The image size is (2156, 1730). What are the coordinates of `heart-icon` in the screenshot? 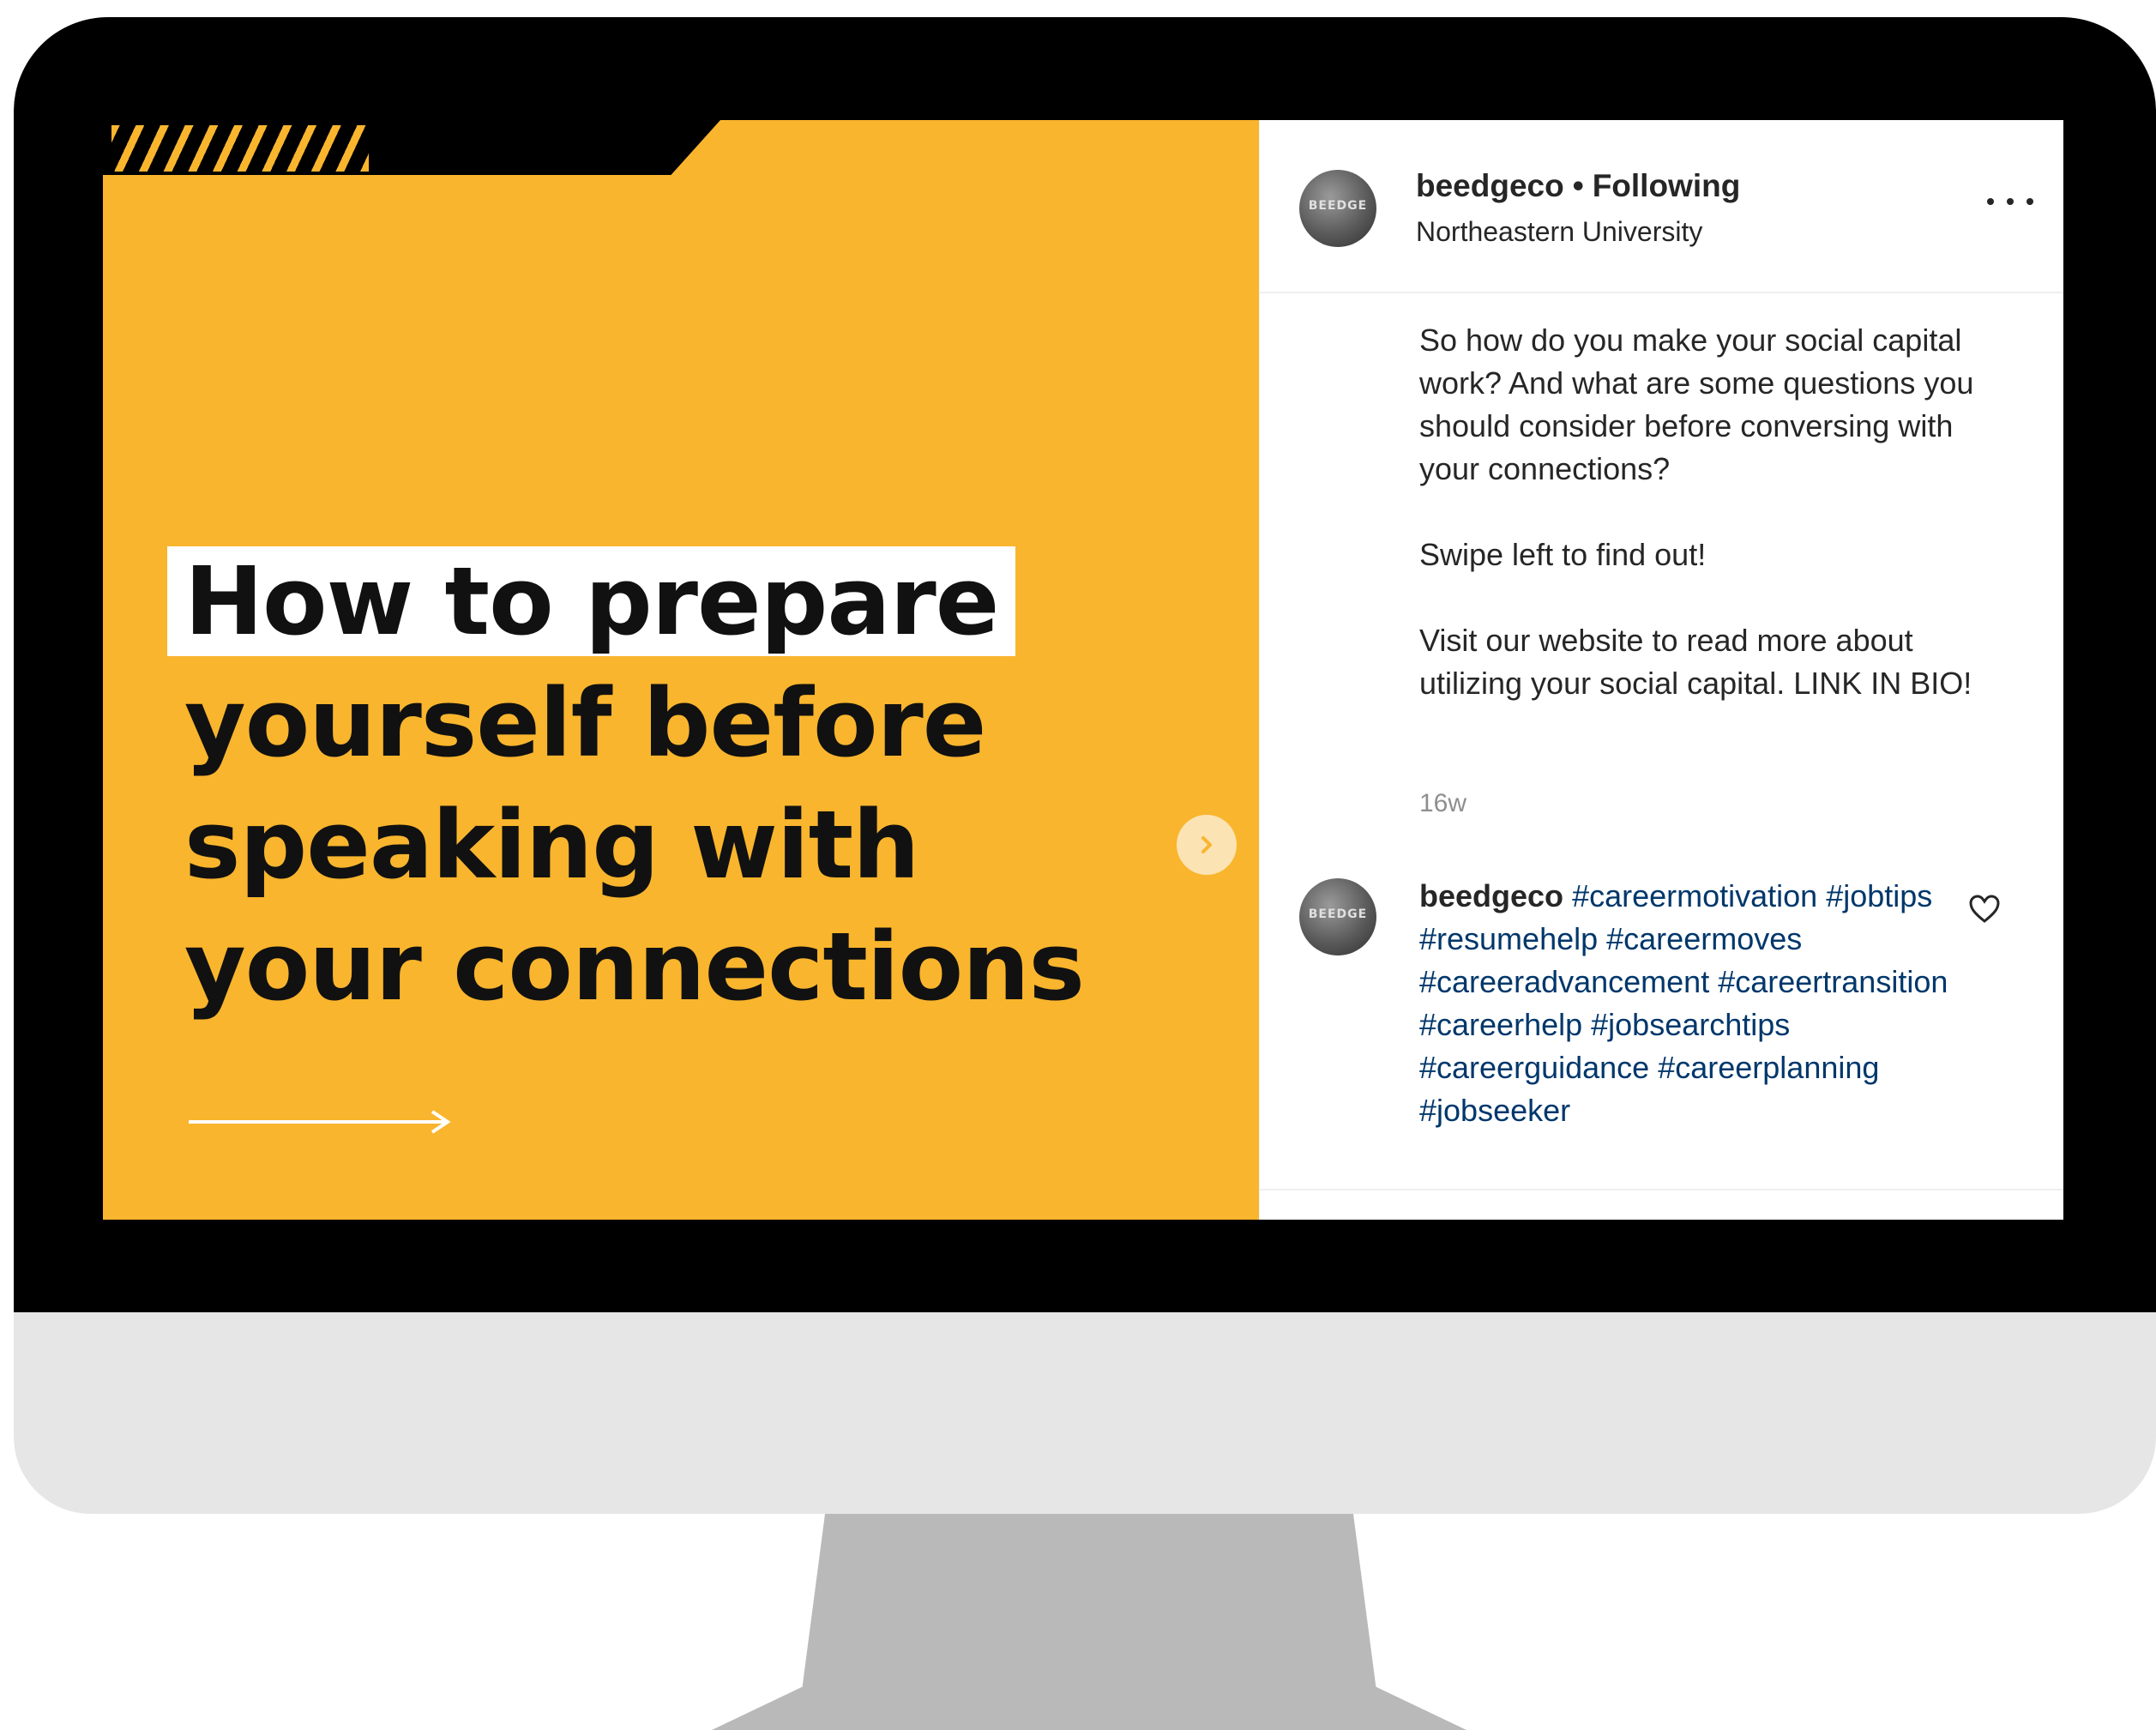 It's located at (1984, 909).